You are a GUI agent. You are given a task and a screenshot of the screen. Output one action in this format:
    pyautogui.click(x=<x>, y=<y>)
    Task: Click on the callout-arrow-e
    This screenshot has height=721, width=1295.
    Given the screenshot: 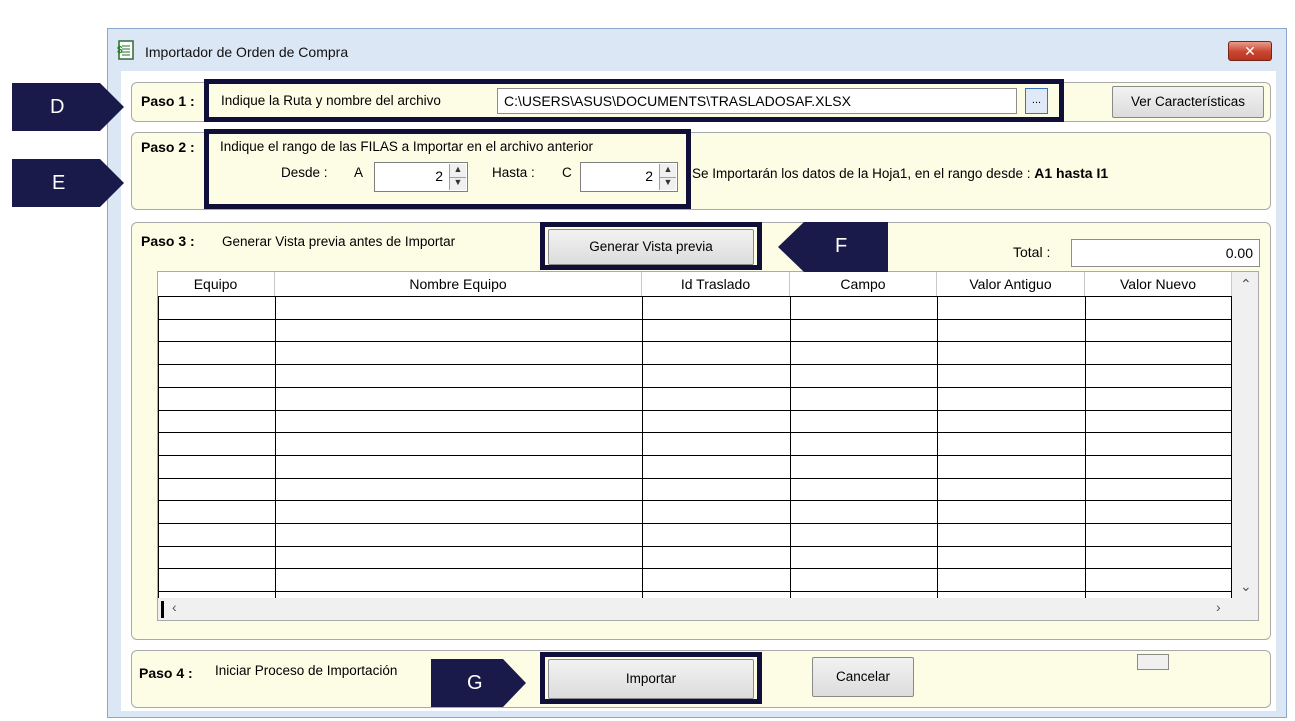 What is the action you would take?
    pyautogui.click(x=68, y=183)
    